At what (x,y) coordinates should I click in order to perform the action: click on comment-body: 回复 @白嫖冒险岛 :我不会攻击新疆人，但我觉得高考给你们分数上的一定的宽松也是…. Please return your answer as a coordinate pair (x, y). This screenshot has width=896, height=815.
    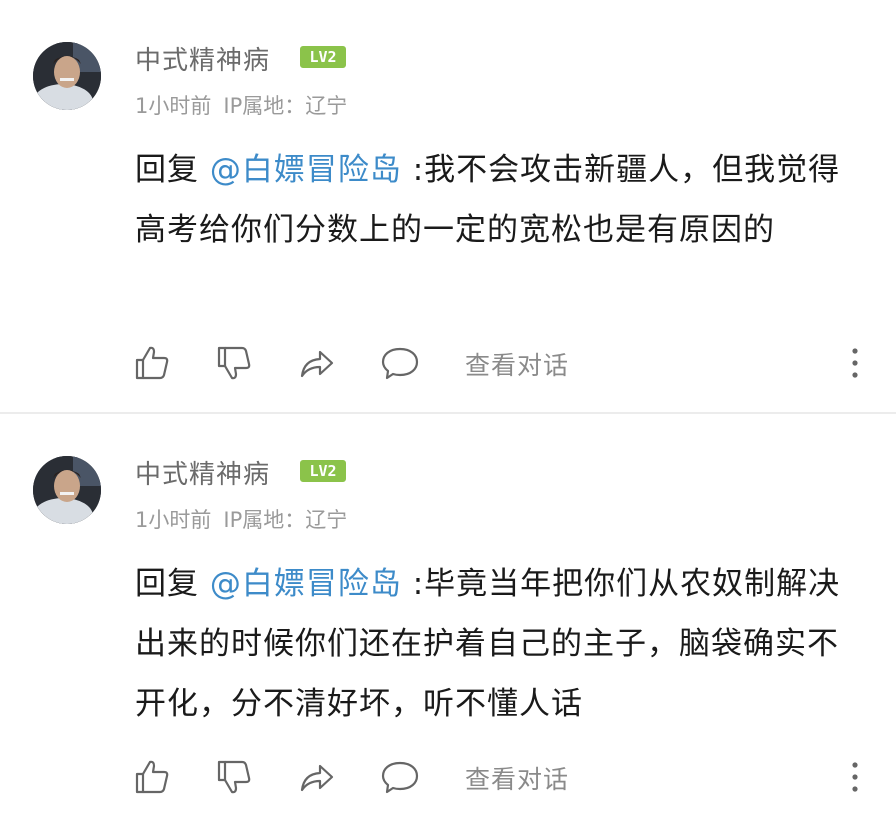
    Looking at the image, I should click on (490, 200).